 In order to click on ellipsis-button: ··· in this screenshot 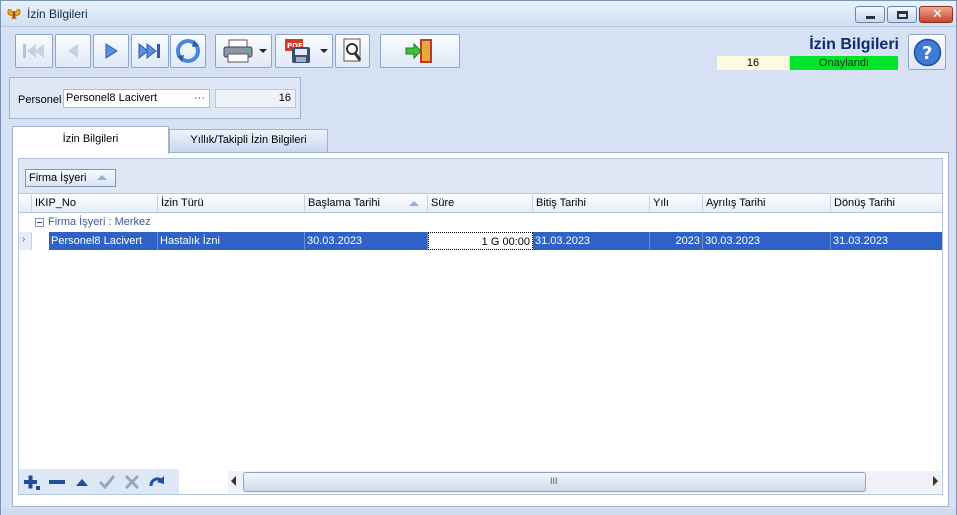, I will do `click(199, 98)`.